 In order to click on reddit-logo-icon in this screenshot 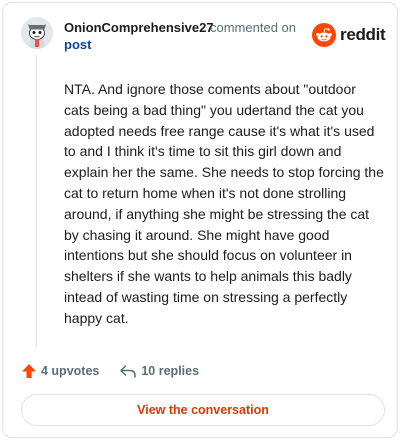, I will do `click(324, 35)`.